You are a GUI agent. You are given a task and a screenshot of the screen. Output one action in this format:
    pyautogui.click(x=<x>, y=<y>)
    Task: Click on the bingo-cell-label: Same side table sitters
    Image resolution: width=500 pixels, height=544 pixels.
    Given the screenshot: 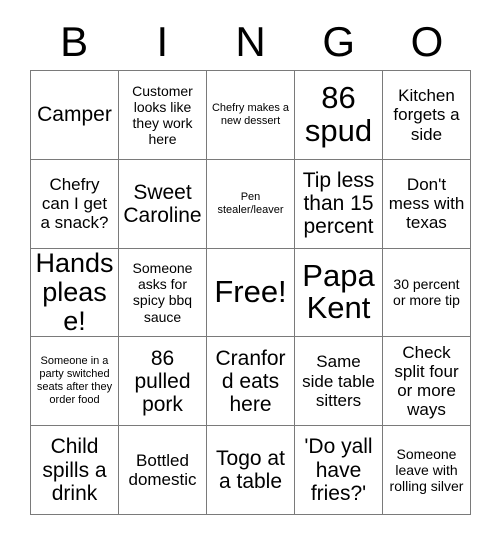 What is the action you would take?
    pyautogui.click(x=338, y=381)
    